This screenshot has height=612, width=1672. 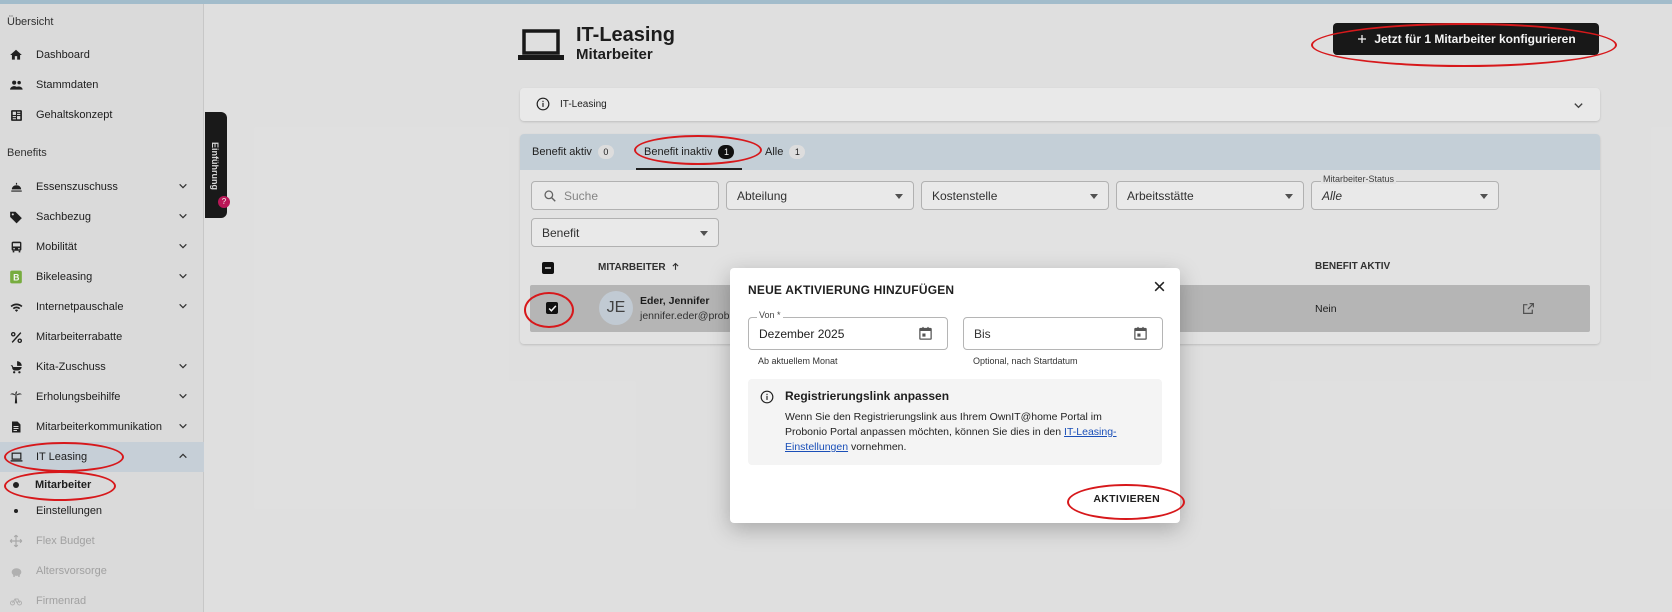 I want to click on from-date-value: Dezember 2025, so click(x=802, y=333).